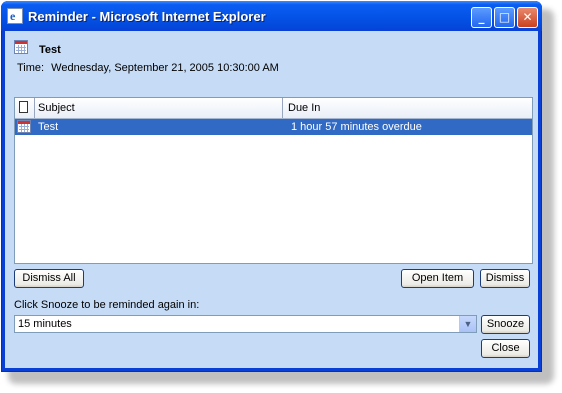  What do you see at coordinates (527, 17) in the screenshot?
I see `close-window-button: ✕` at bounding box center [527, 17].